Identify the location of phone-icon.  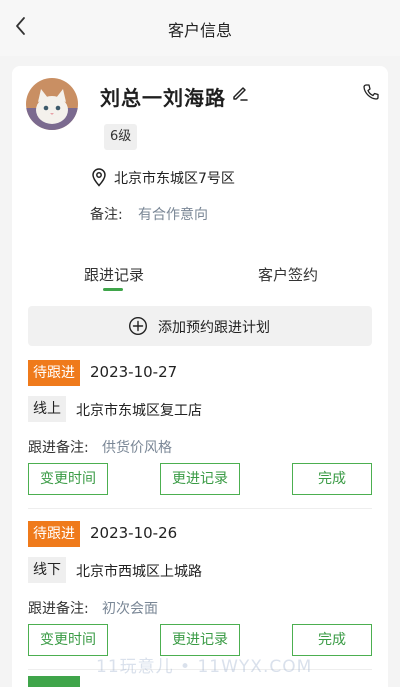
(371, 92).